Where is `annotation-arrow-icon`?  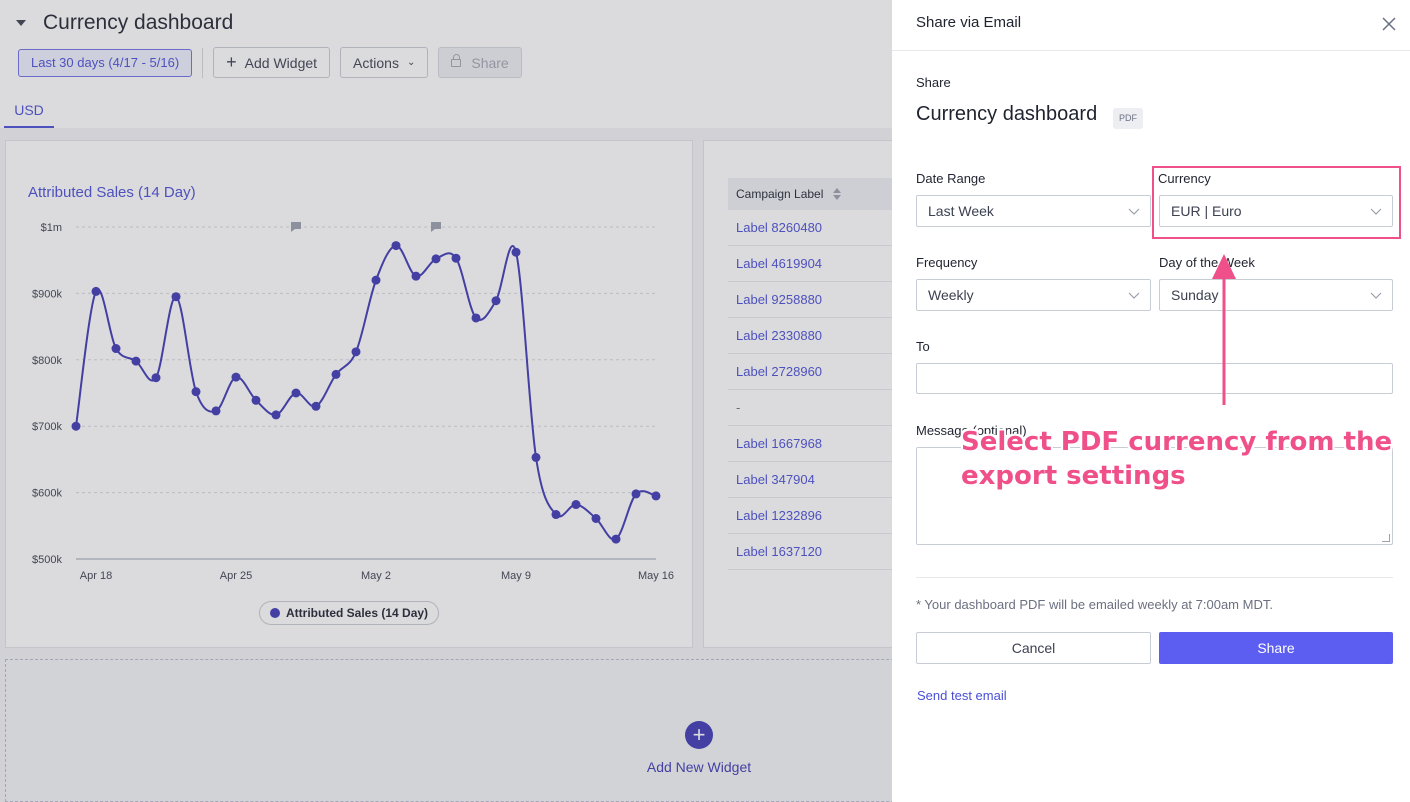
annotation-arrow-icon is located at coordinates (1224, 329).